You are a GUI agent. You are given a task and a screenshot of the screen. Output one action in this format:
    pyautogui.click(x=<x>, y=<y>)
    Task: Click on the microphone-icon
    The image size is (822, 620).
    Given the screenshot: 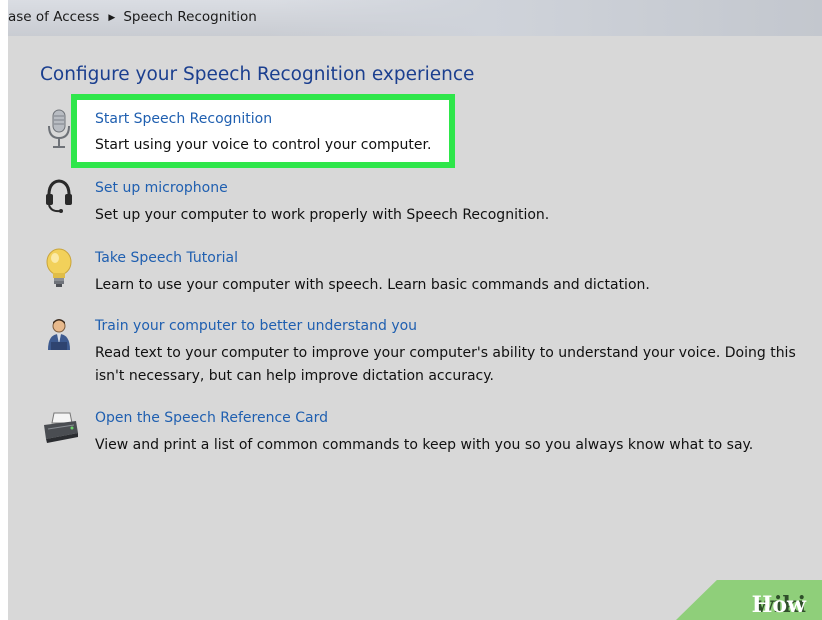 What is the action you would take?
    pyautogui.click(x=59, y=128)
    